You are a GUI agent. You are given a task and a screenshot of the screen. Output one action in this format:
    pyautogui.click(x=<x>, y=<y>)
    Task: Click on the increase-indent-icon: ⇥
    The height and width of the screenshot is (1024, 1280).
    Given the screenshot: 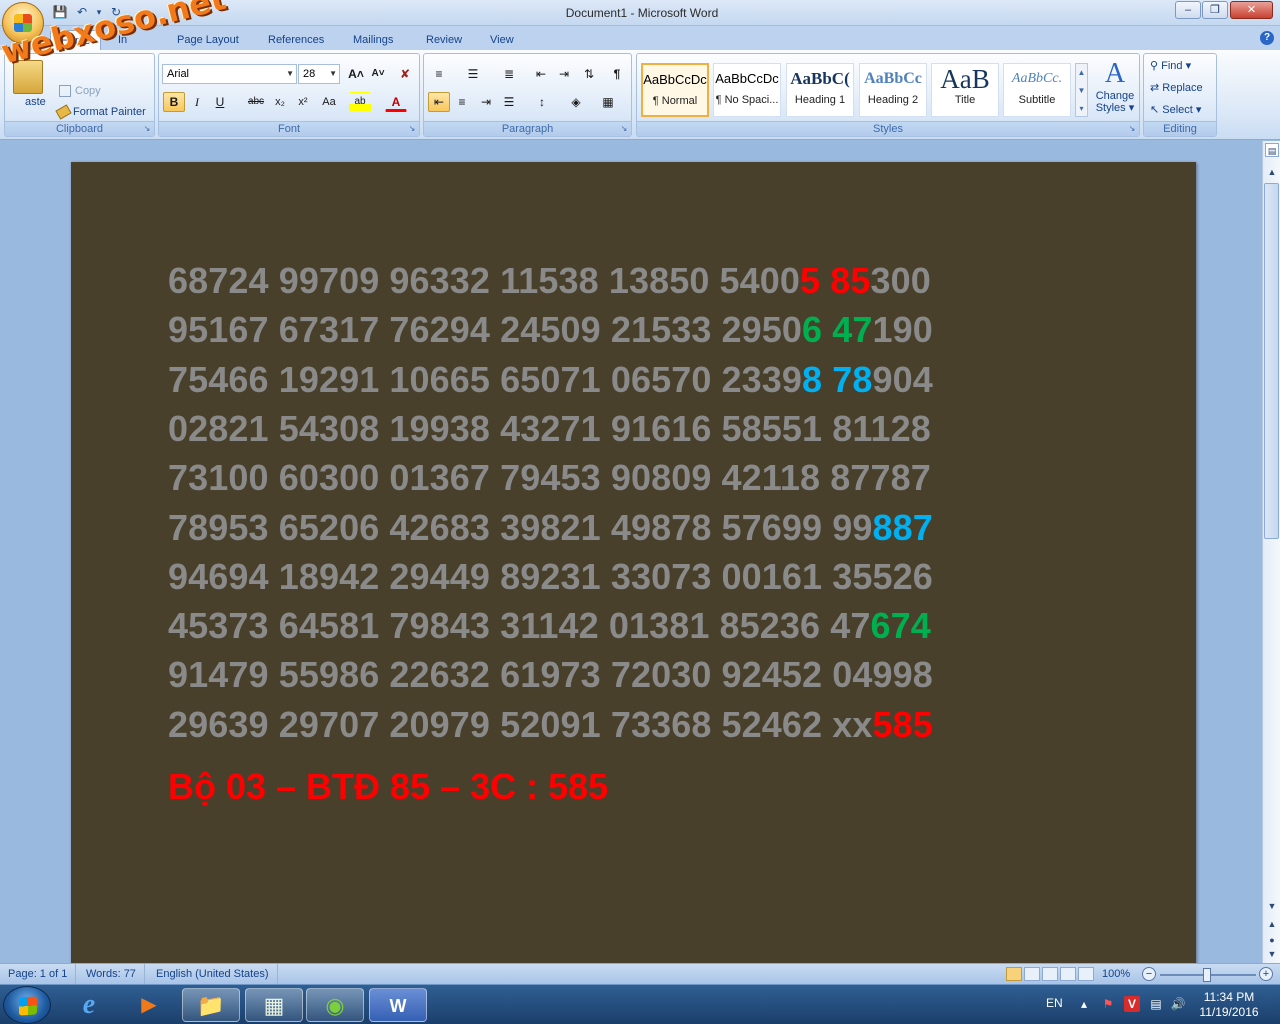 What is the action you would take?
    pyautogui.click(x=564, y=74)
    